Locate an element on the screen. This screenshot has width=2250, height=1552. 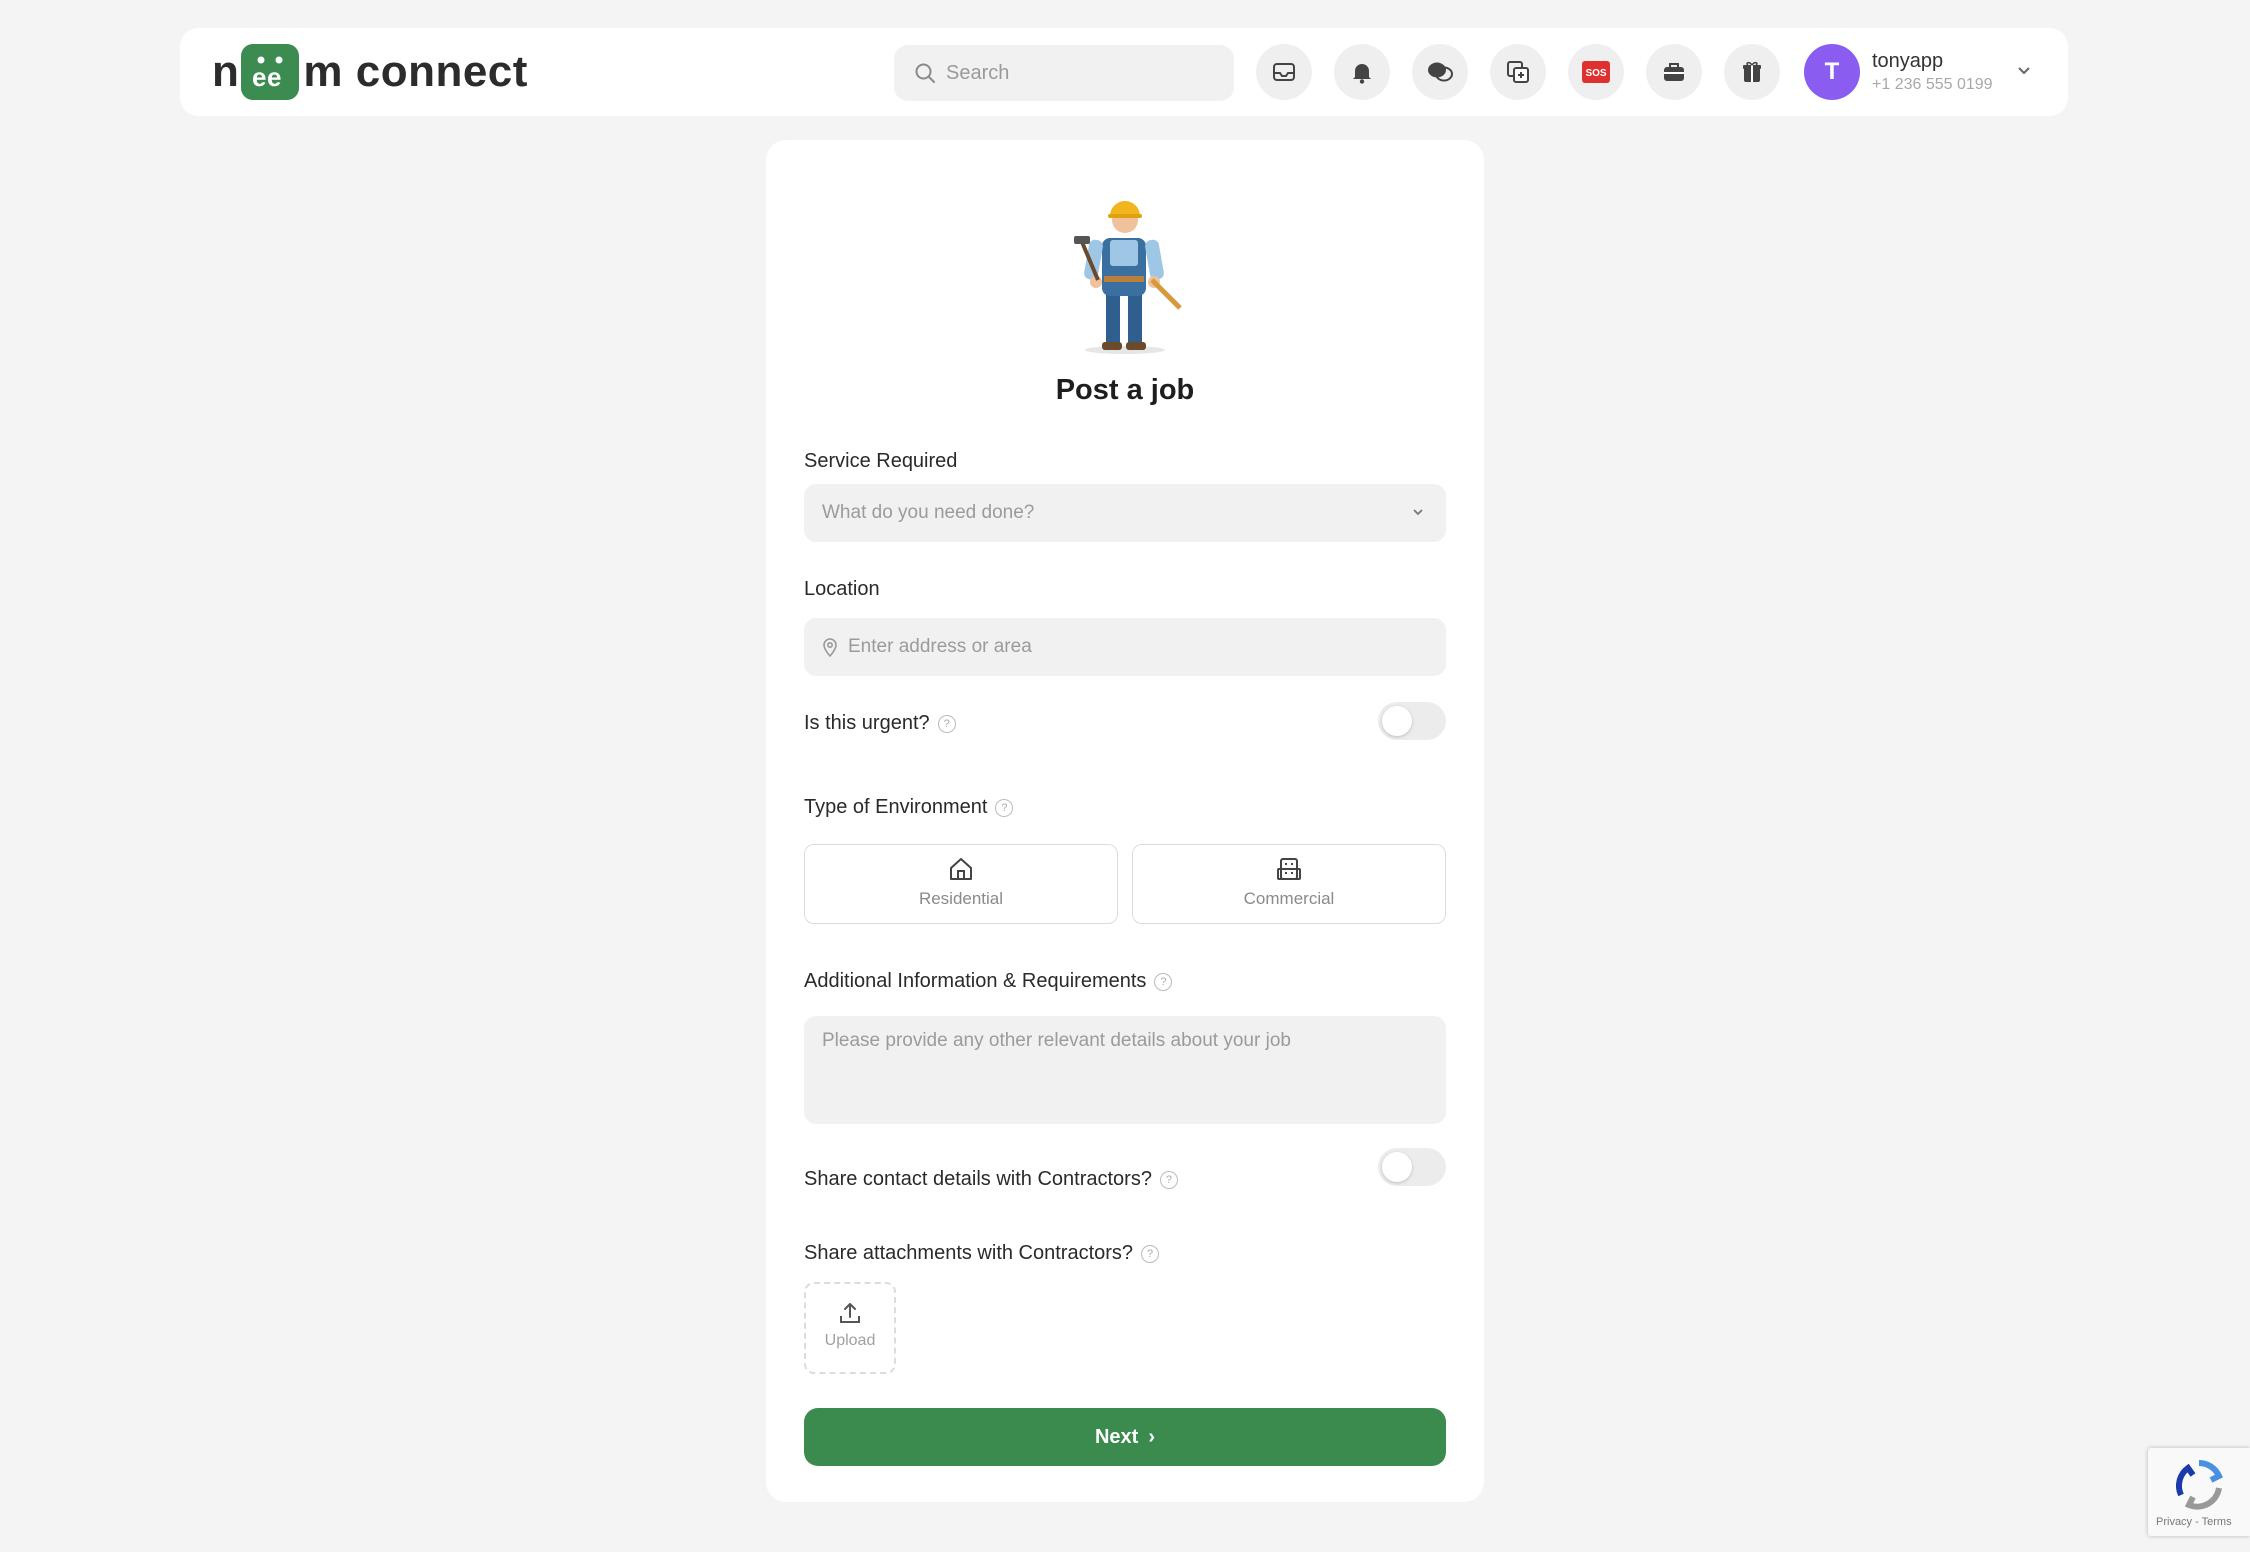
logo-text-suffix: m connect is located at coordinates (415, 71).